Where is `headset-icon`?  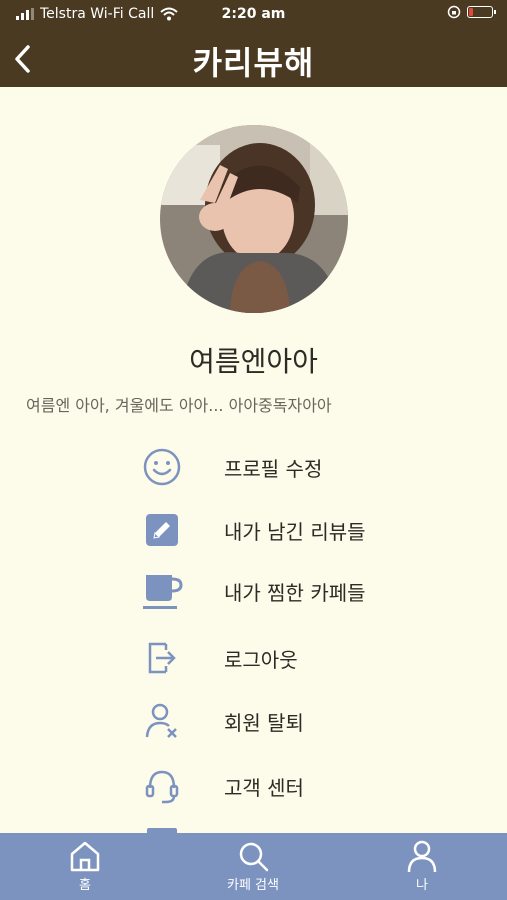 headset-icon is located at coordinates (162, 786).